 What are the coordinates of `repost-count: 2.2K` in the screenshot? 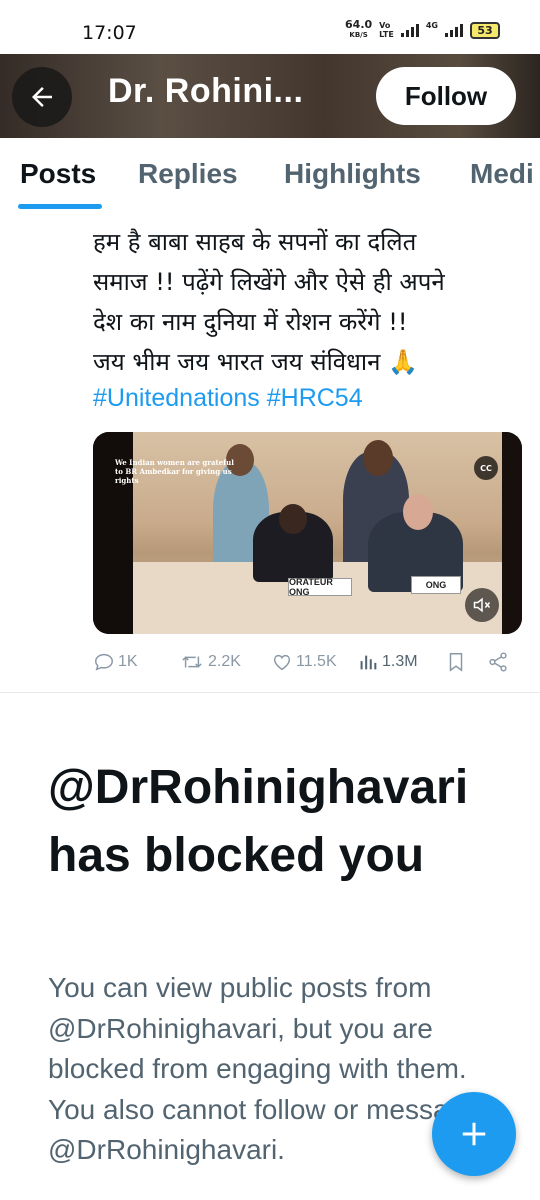 It's located at (224, 661).